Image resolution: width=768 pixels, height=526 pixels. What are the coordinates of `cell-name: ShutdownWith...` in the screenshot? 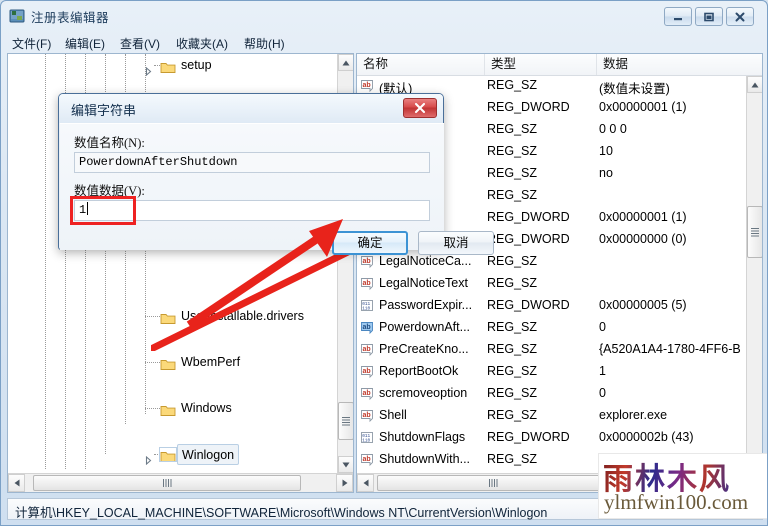 It's located at (425, 459).